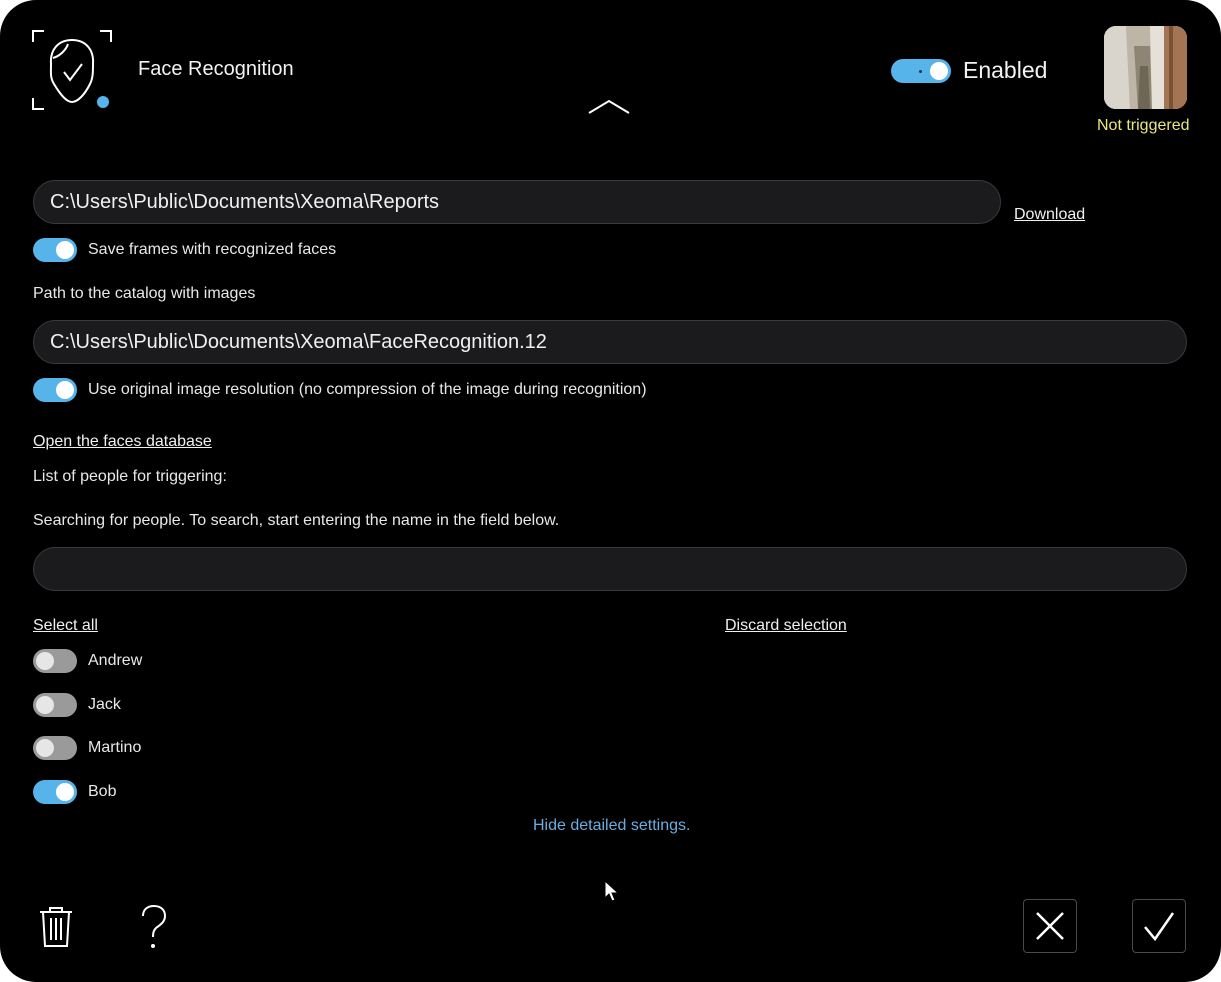 The height and width of the screenshot is (982, 1221). Describe the element at coordinates (115, 747) in the screenshot. I see `person-name: Martino` at that location.